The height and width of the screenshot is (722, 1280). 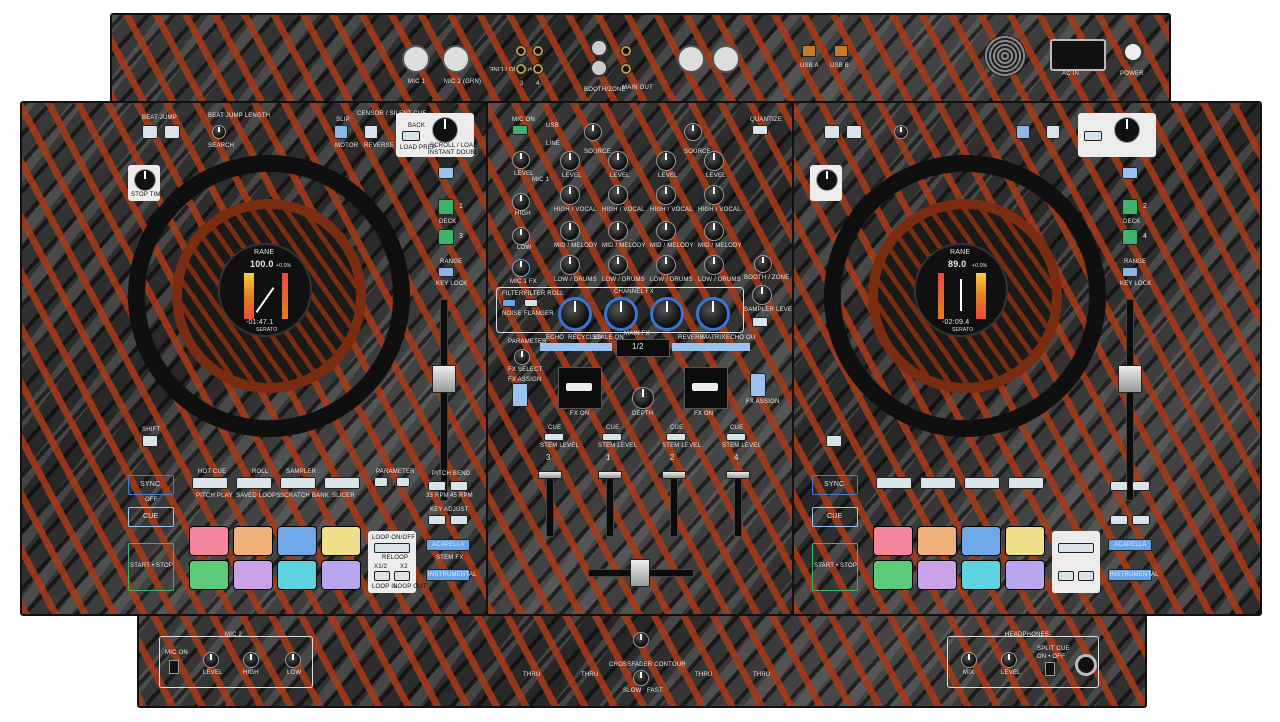 What do you see at coordinates (641, 678) in the screenshot?
I see `crossfader-contour-knob` at bounding box center [641, 678].